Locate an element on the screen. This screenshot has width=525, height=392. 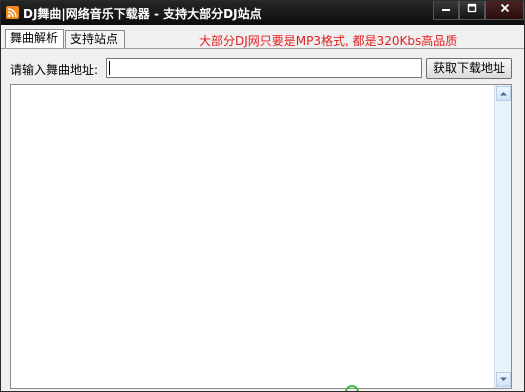
scroll-down-button is located at coordinates (503, 379).